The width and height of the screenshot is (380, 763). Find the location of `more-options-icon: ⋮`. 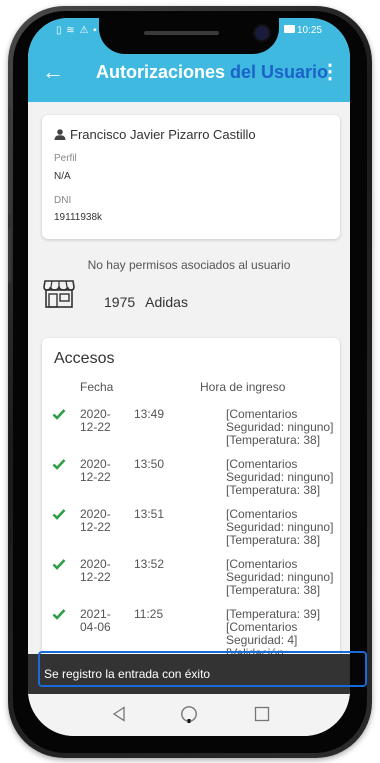

more-options-icon: ⋮ is located at coordinates (330, 72).